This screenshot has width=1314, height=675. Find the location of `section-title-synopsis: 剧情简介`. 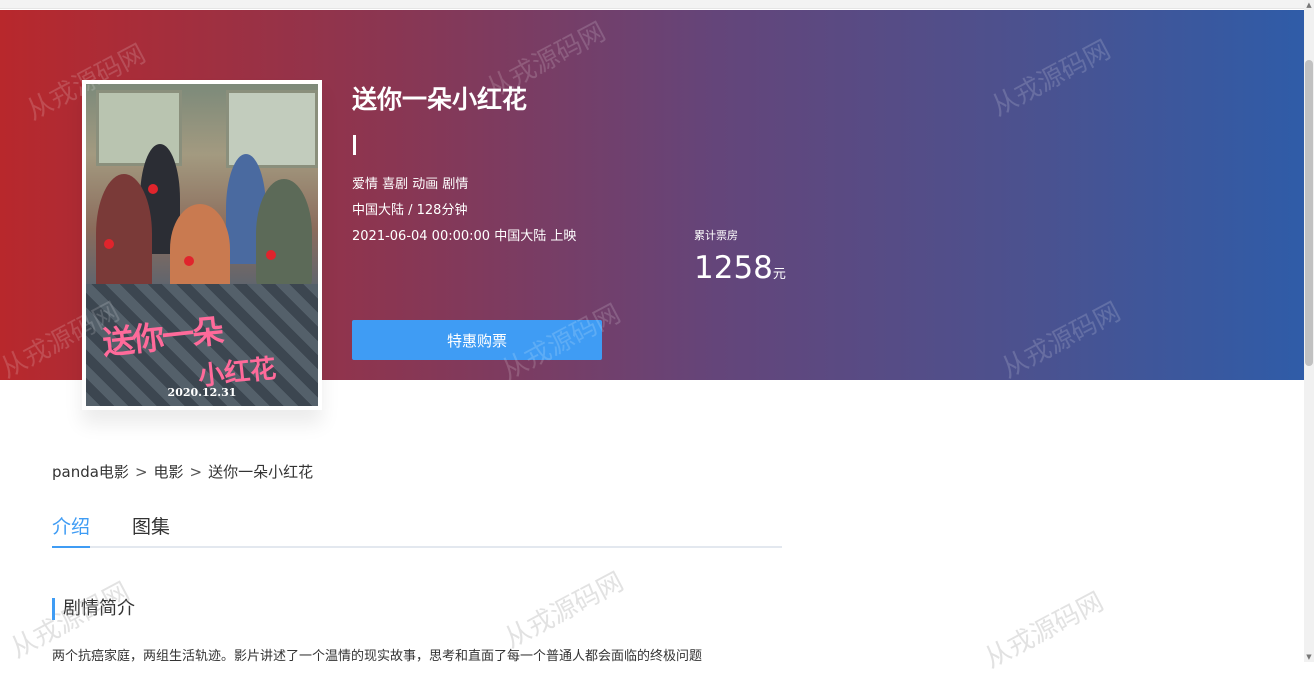

section-title-synopsis: 剧情简介 is located at coordinates (93, 609).